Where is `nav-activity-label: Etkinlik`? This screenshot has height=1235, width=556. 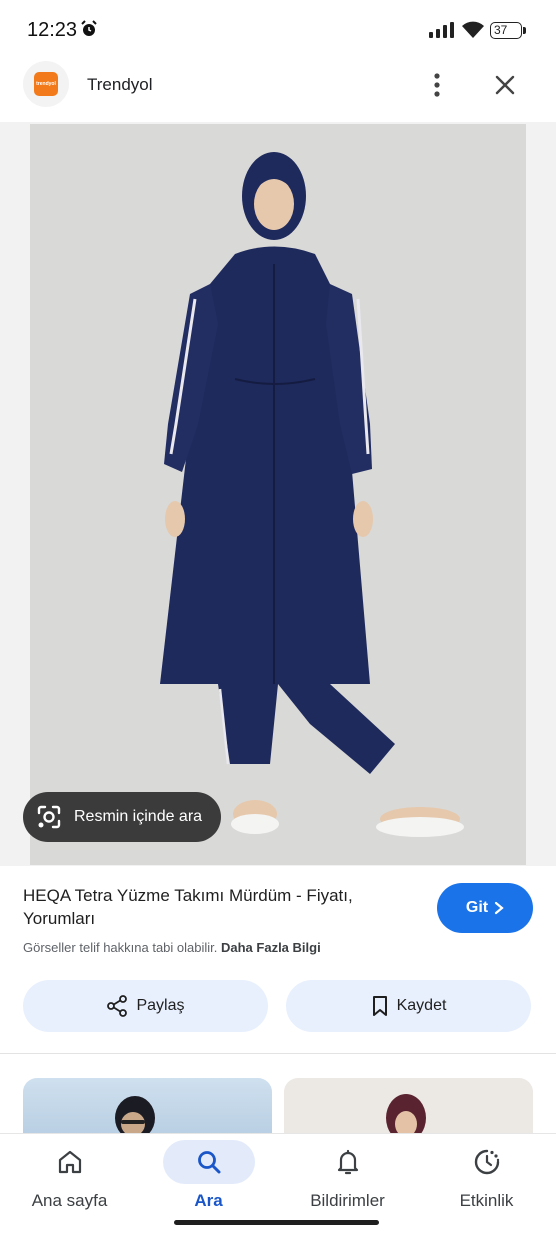 nav-activity-label: Etkinlik is located at coordinates (486, 1200).